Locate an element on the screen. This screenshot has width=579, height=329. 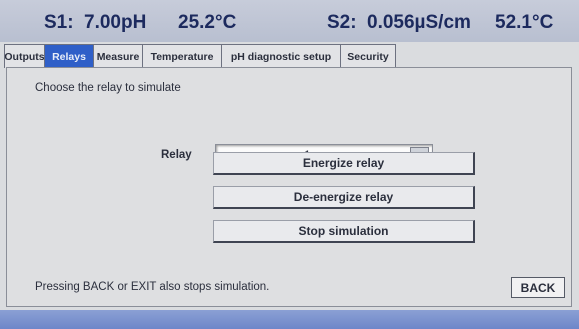
tab-relays: Relays is located at coordinates (69, 56).